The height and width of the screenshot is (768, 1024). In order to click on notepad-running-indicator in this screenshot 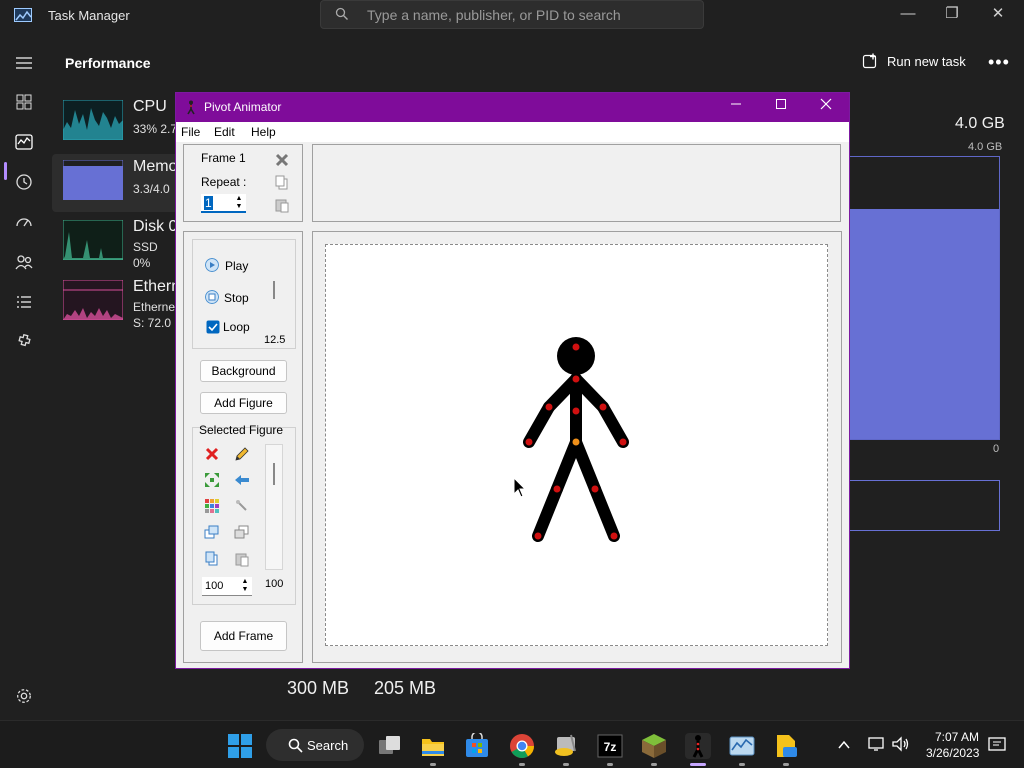, I will do `click(786, 764)`.